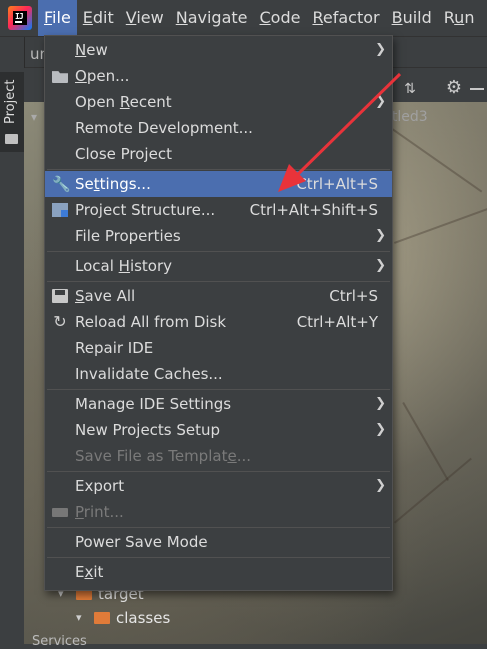  I want to click on label-text: iew, so click(150, 17).